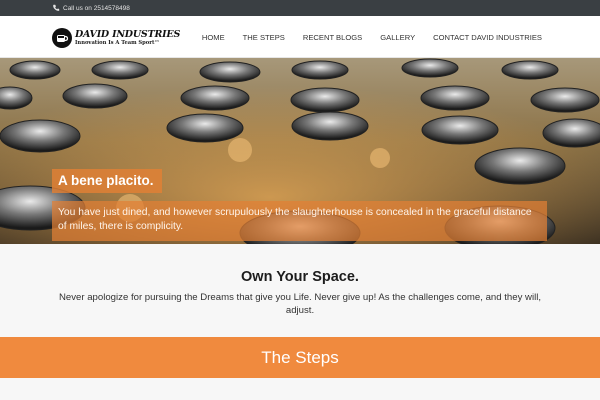 The height and width of the screenshot is (400, 600). I want to click on nav-item-contact: CONTACT DAVID INDUSTRIES, so click(483, 37).